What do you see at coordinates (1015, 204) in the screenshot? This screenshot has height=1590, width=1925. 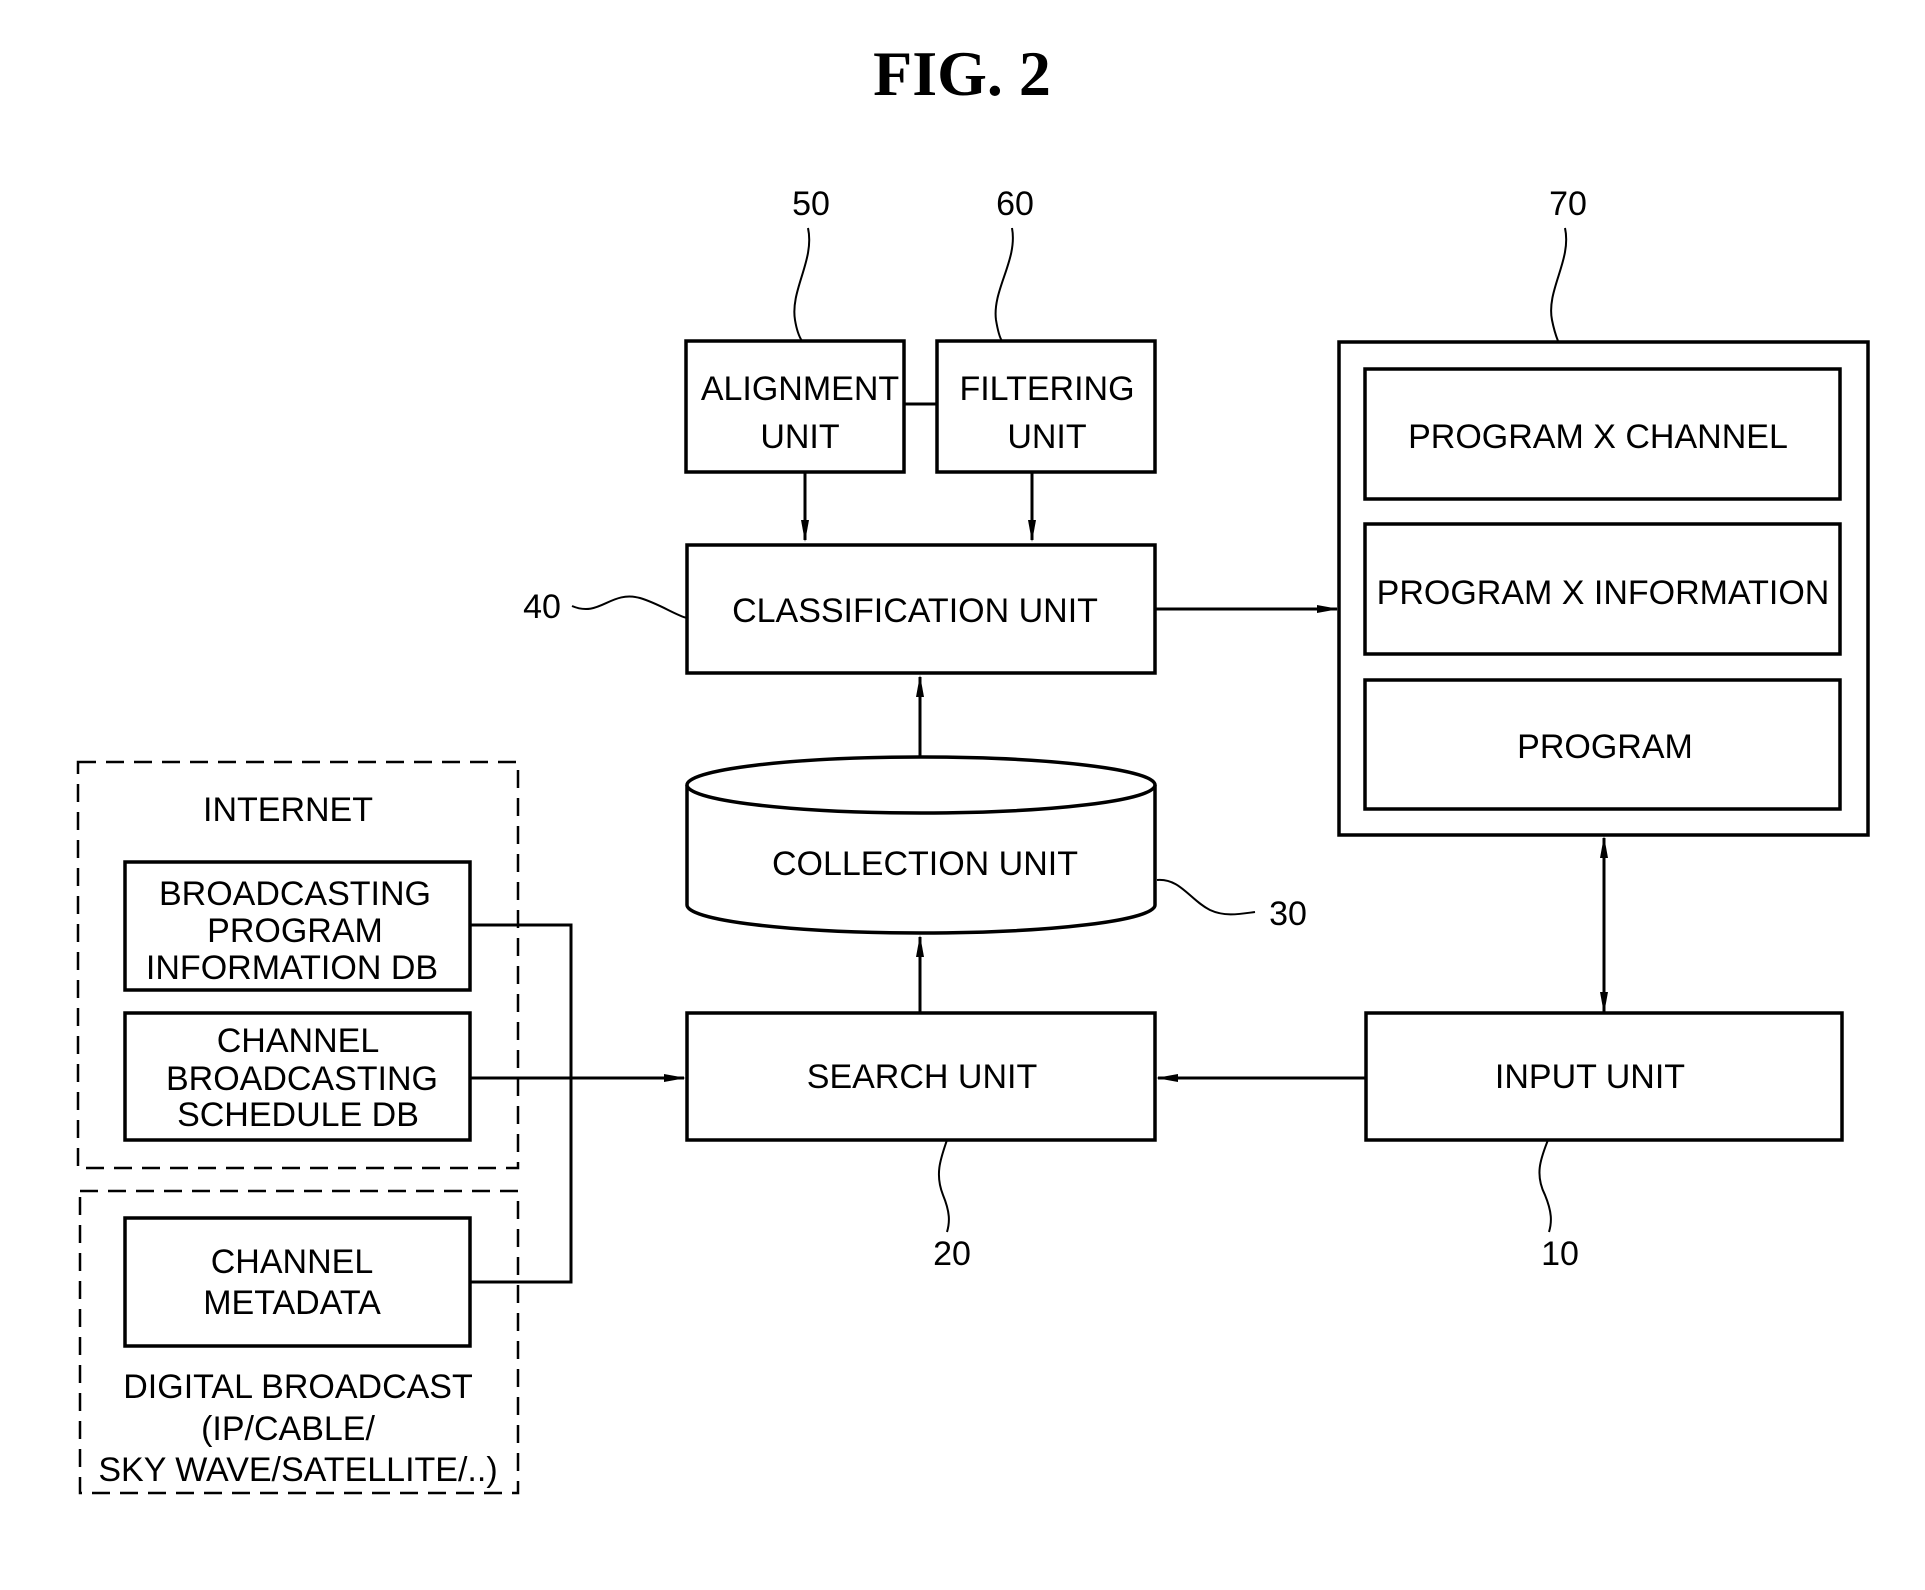 I see `ref-60: 60` at bounding box center [1015, 204].